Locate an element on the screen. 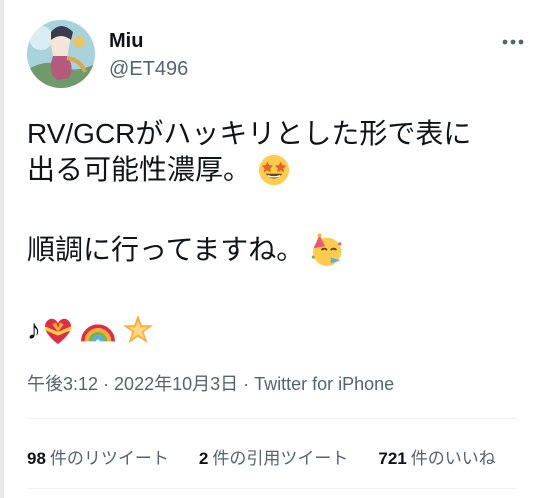 The width and height of the screenshot is (547, 498). tweet-text-line-2: 出る可能性濃厚。 is located at coordinates (139, 169).